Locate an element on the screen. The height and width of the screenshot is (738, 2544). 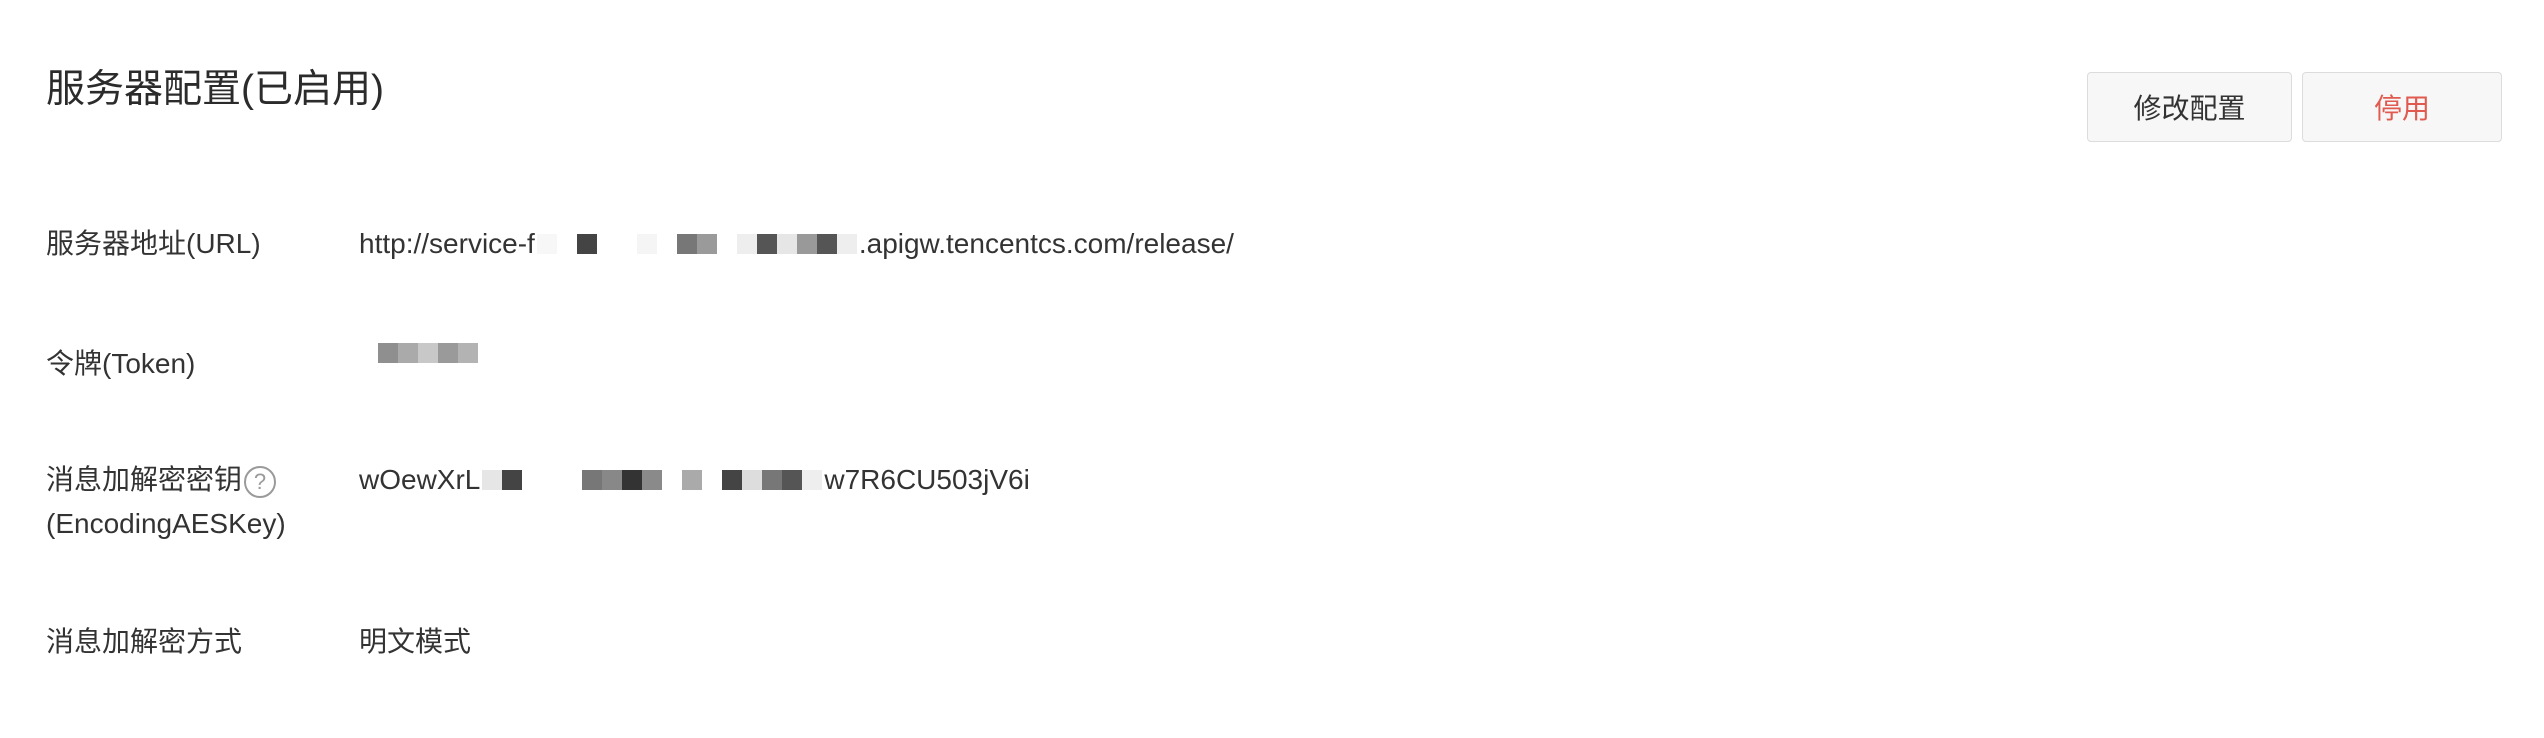
encryption-mode-value: 明文模式 is located at coordinates (415, 641).